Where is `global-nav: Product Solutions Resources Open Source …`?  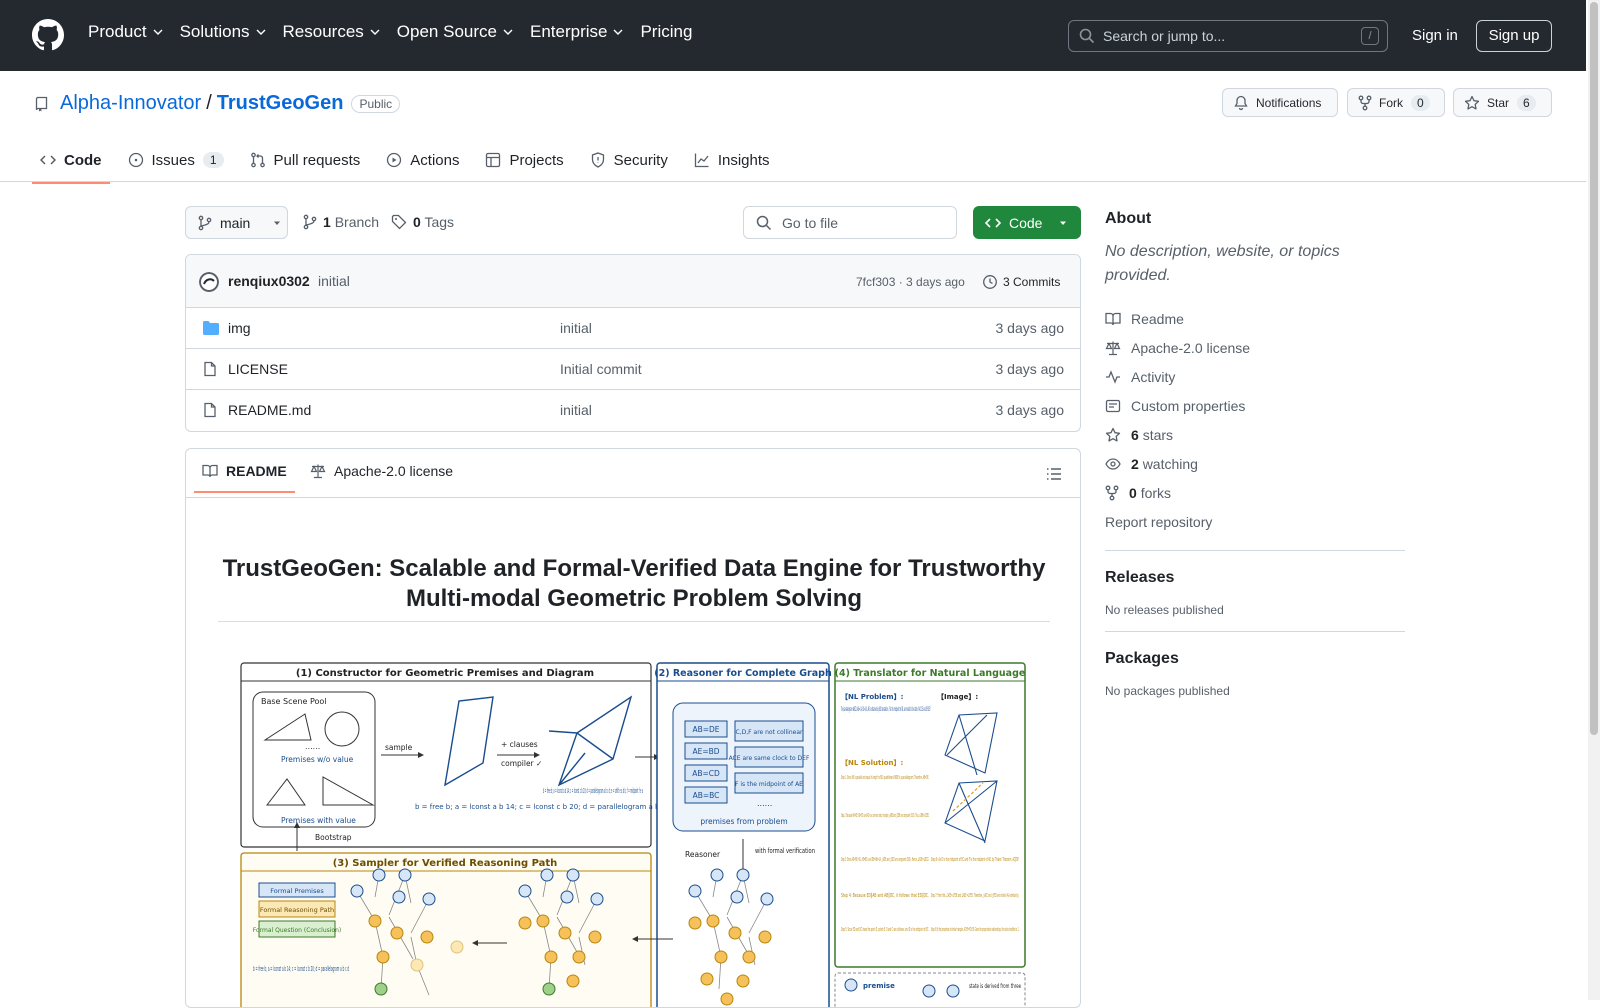 global-nav: Product Solutions Resources Open Source … is located at coordinates (398, 32).